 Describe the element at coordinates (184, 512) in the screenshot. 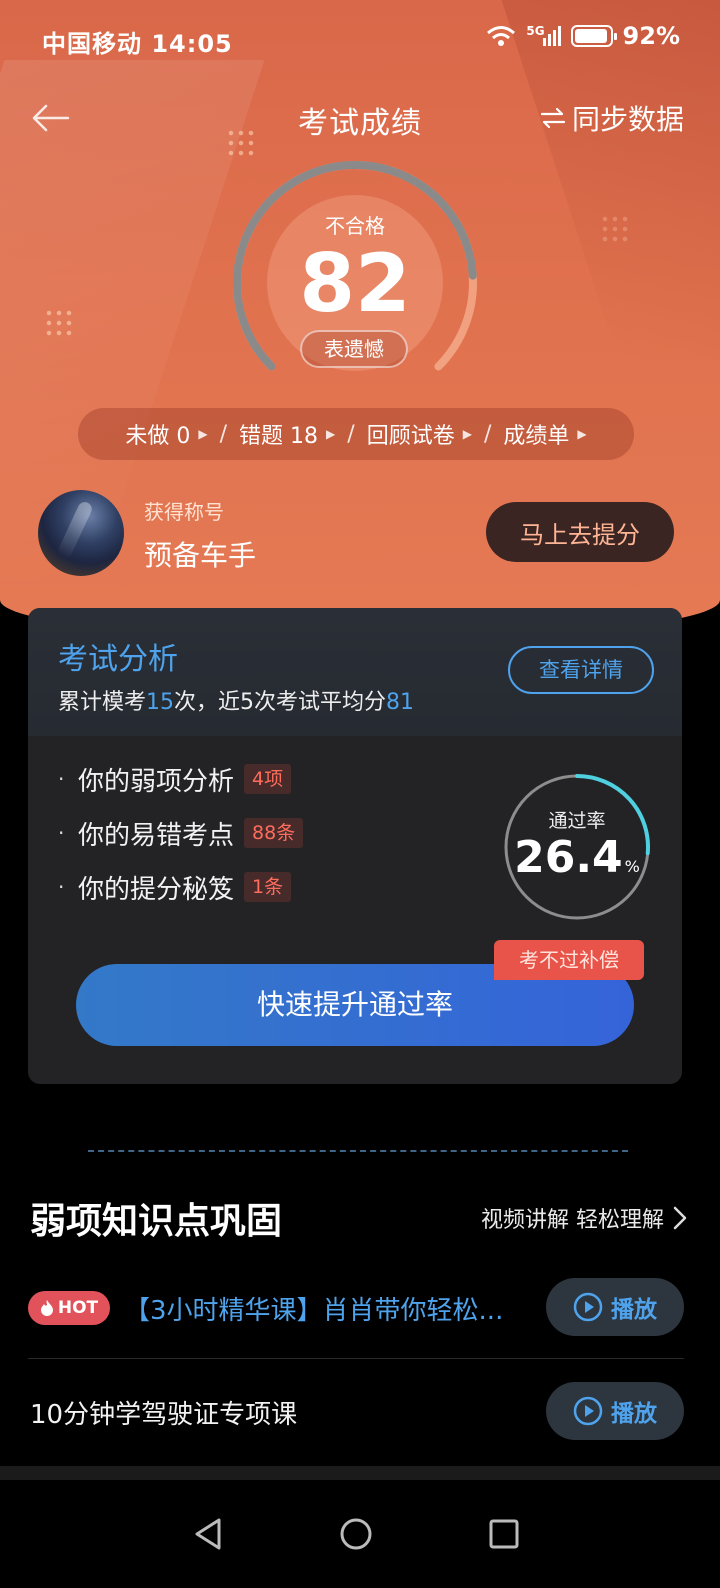

I see `title-label: 获得称号` at that location.